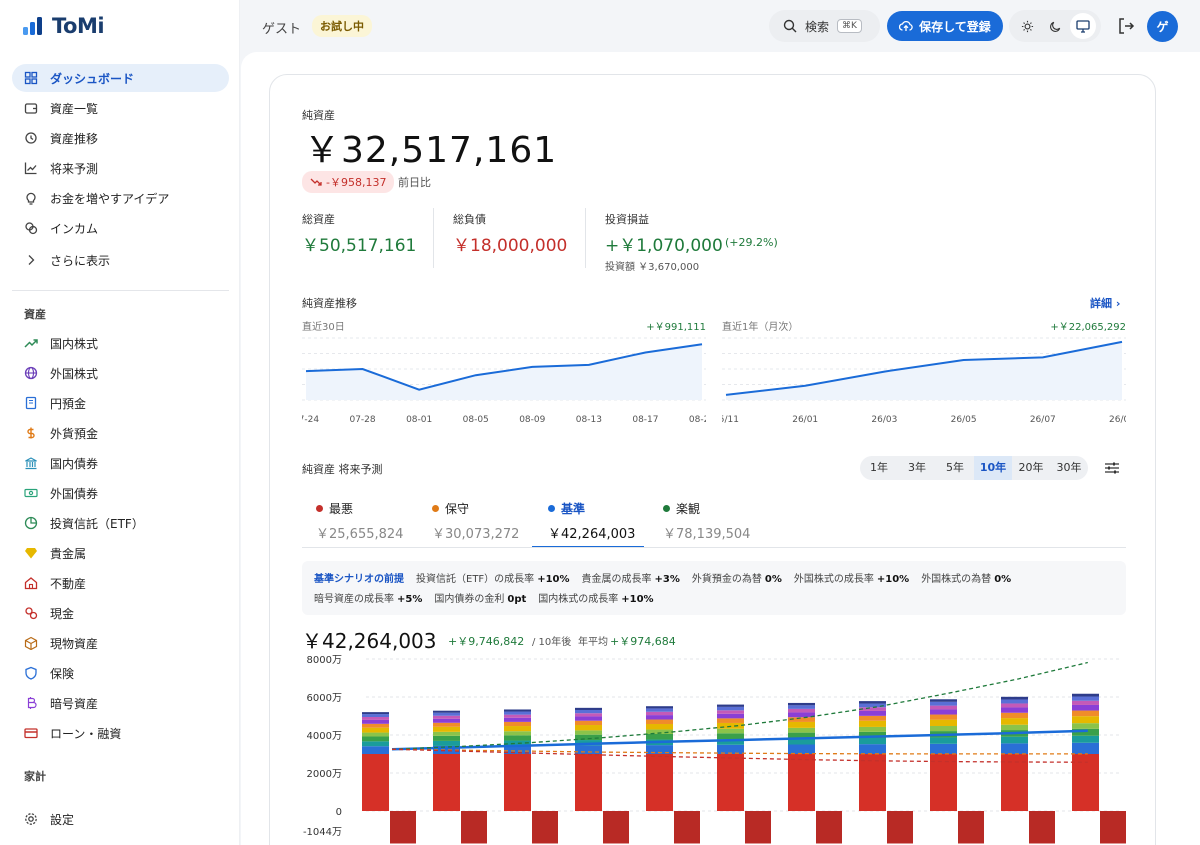 The image size is (1200, 845). I want to click on x-tick-label: 08-09, so click(532, 420).